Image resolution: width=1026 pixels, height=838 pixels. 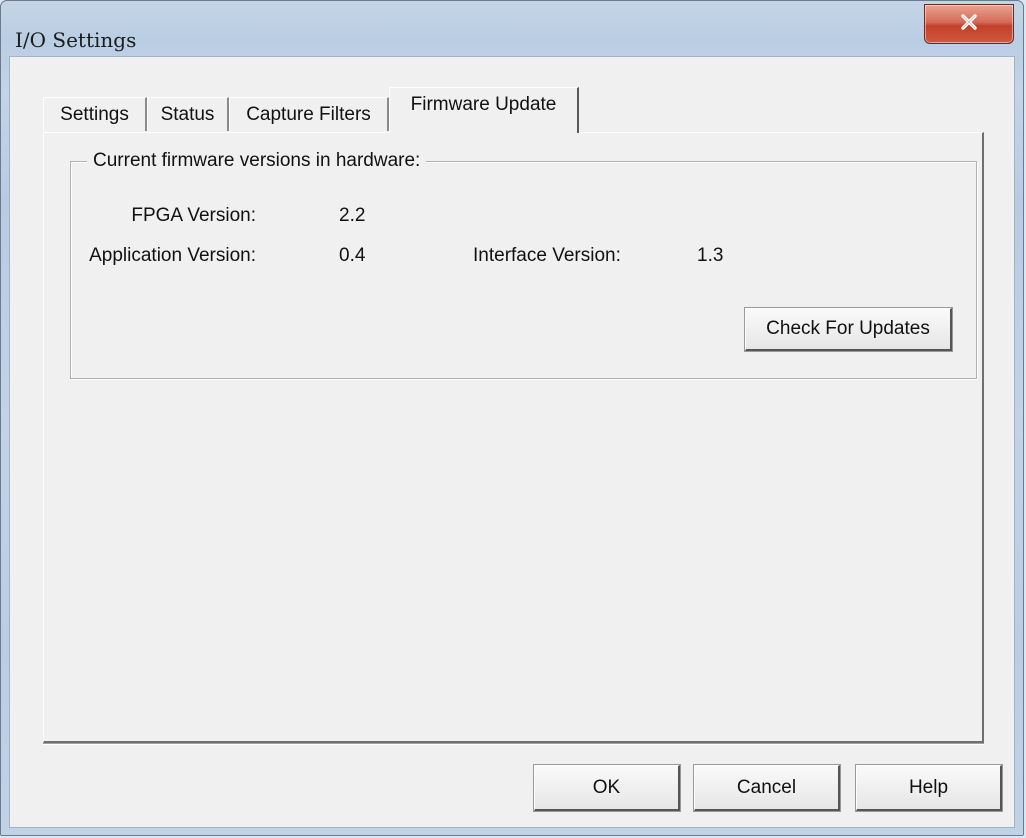 What do you see at coordinates (193, 215) in the screenshot?
I see `fpga-version-label: FPGA Version:` at bounding box center [193, 215].